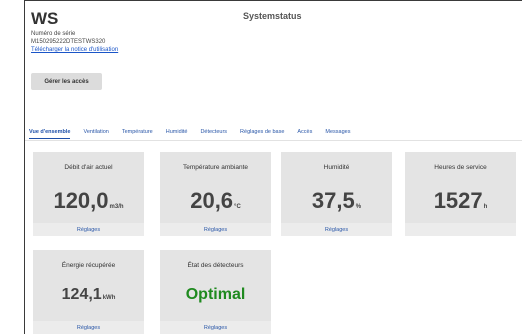 This screenshot has width=522, height=334. What do you see at coordinates (53, 34) in the screenshot?
I see `serial-number-label: Numéro de série` at bounding box center [53, 34].